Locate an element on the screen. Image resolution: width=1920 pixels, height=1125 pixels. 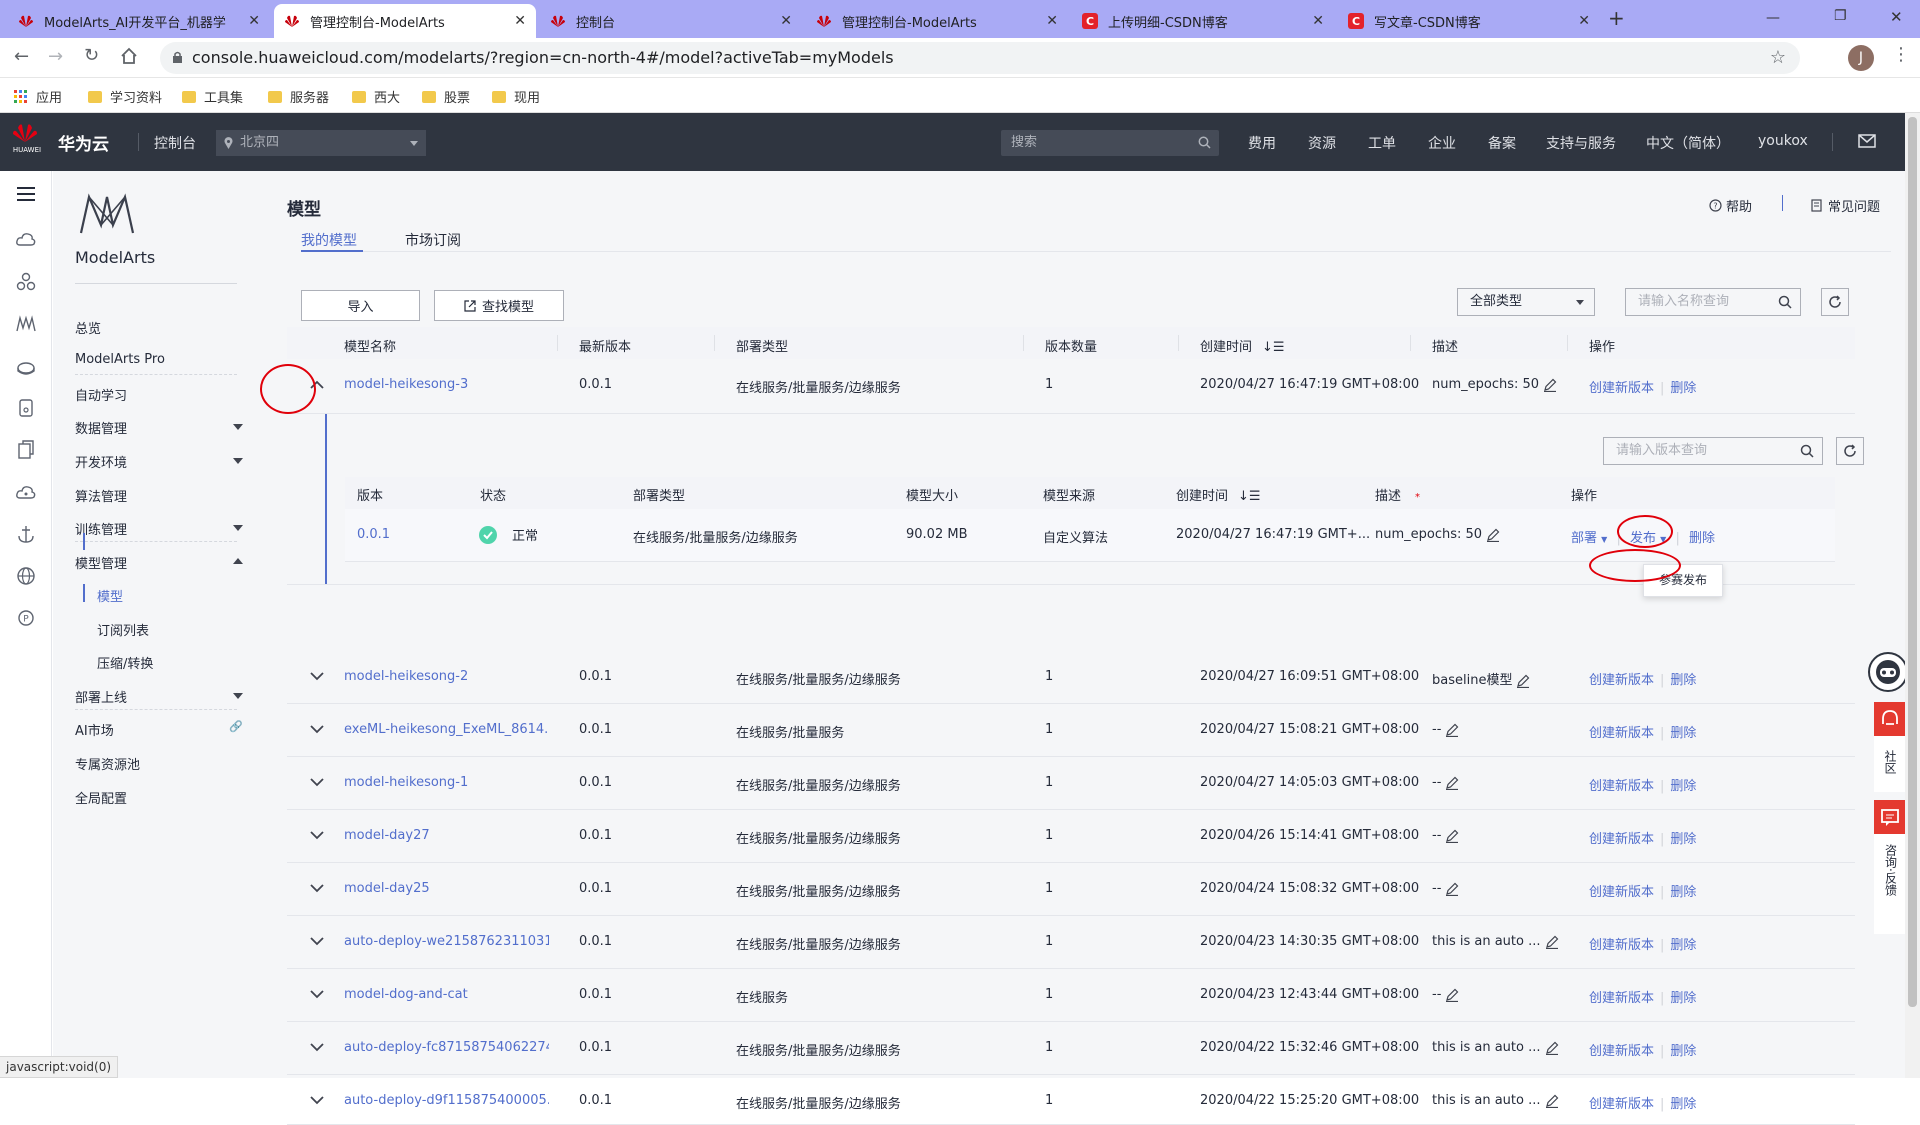
nav-fees: 费用 is located at coordinates (1262, 143).